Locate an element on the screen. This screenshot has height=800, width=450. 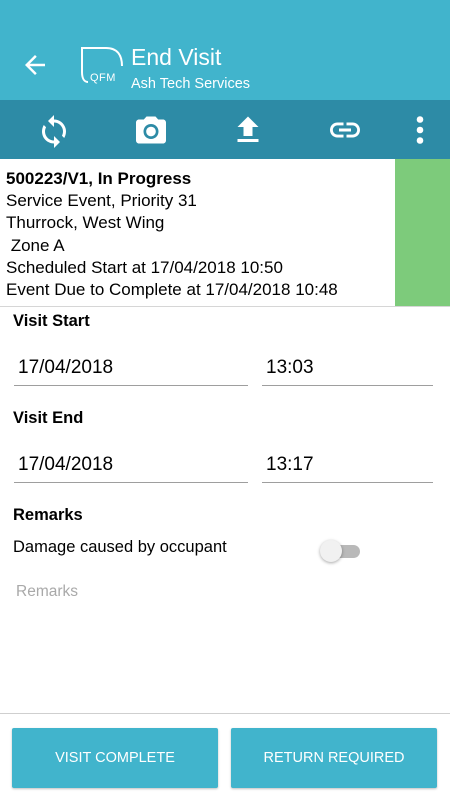
qfm-logo: QFM is located at coordinates (101, 64).